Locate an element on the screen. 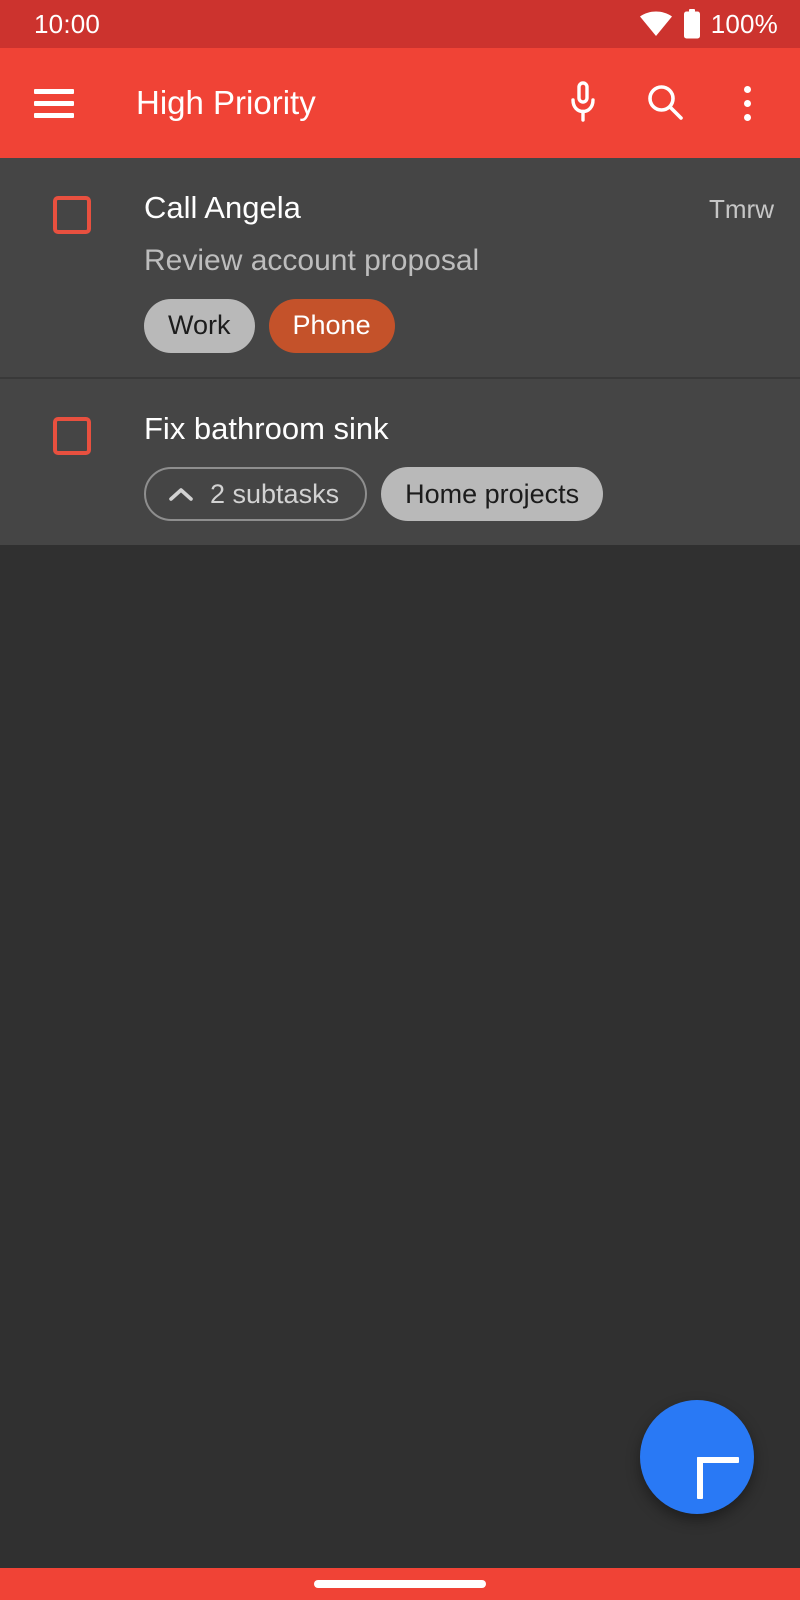 The image size is (800, 1600). task-chip-row: 2 subtasks Home projects is located at coordinates (459, 494).